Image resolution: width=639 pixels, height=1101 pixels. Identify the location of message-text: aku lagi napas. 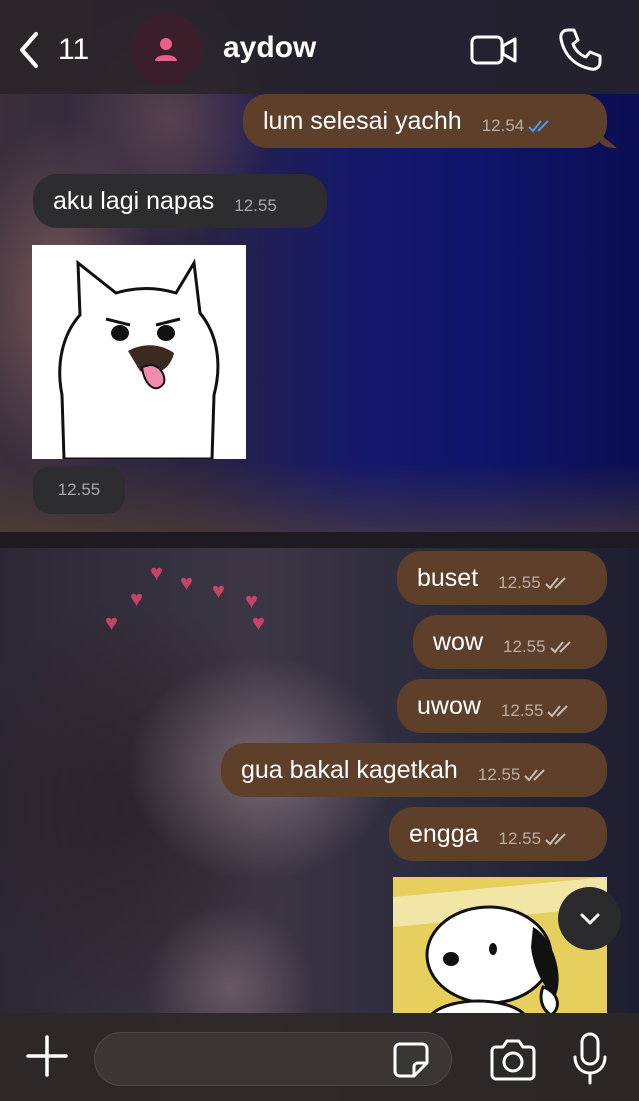
(134, 200).